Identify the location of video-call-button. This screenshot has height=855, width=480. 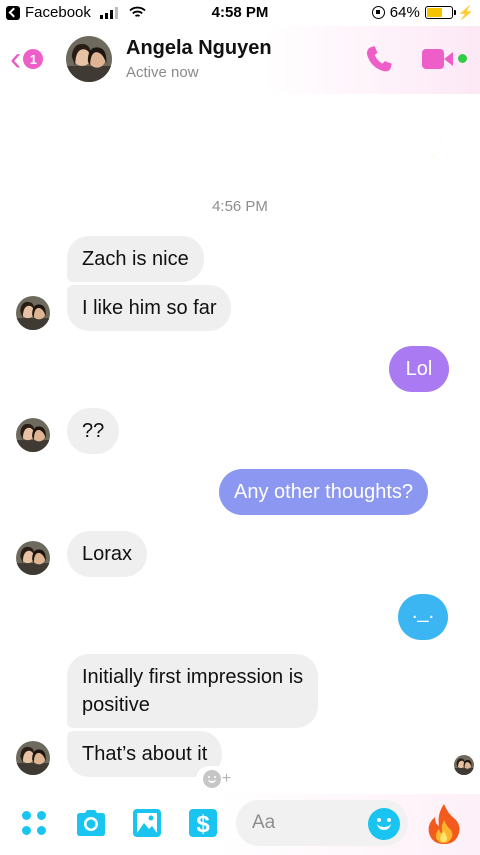
(444, 60).